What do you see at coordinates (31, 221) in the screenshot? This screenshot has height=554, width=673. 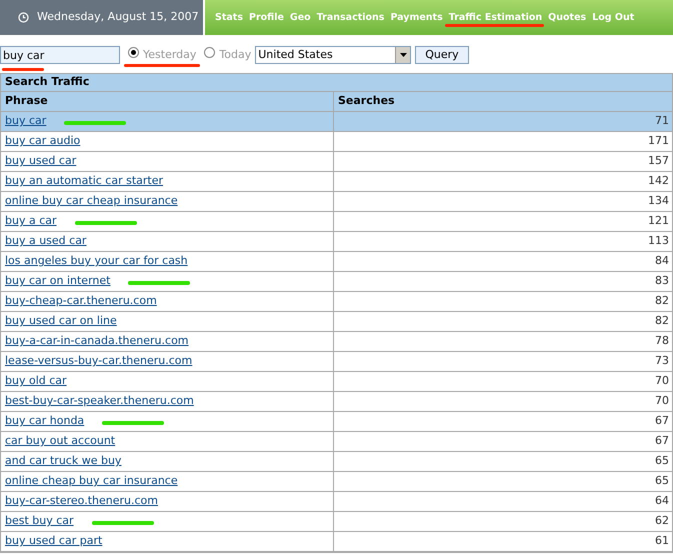 I see `phrase-link: buy a car` at bounding box center [31, 221].